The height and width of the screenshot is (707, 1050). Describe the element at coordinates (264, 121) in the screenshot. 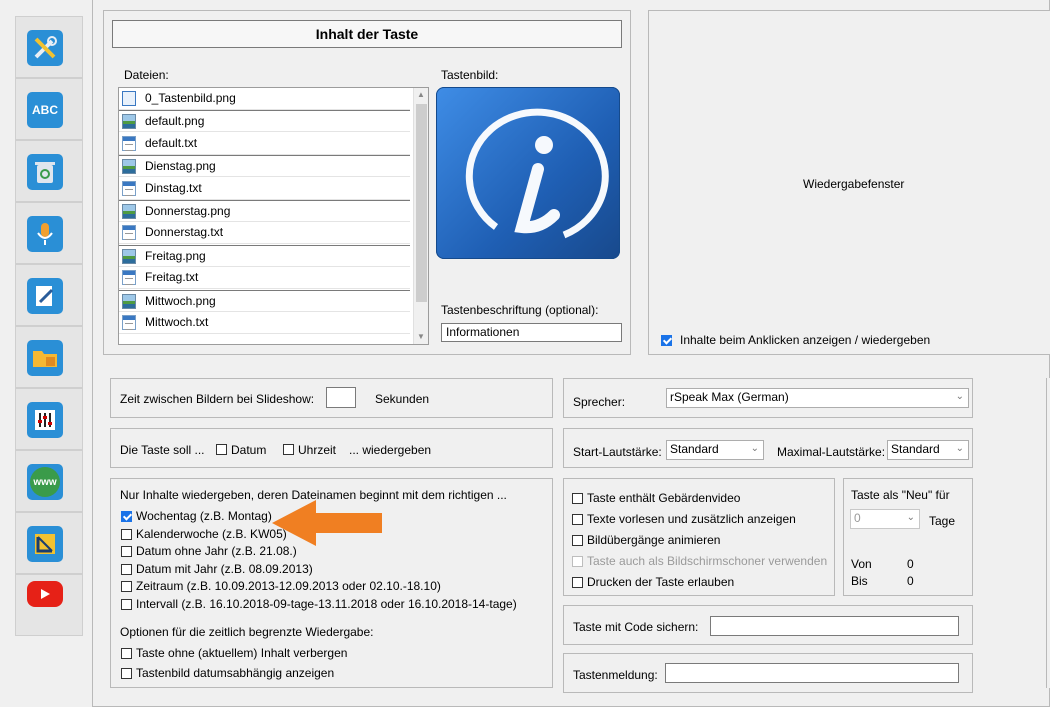

I see `file-list-item: default.png` at that location.